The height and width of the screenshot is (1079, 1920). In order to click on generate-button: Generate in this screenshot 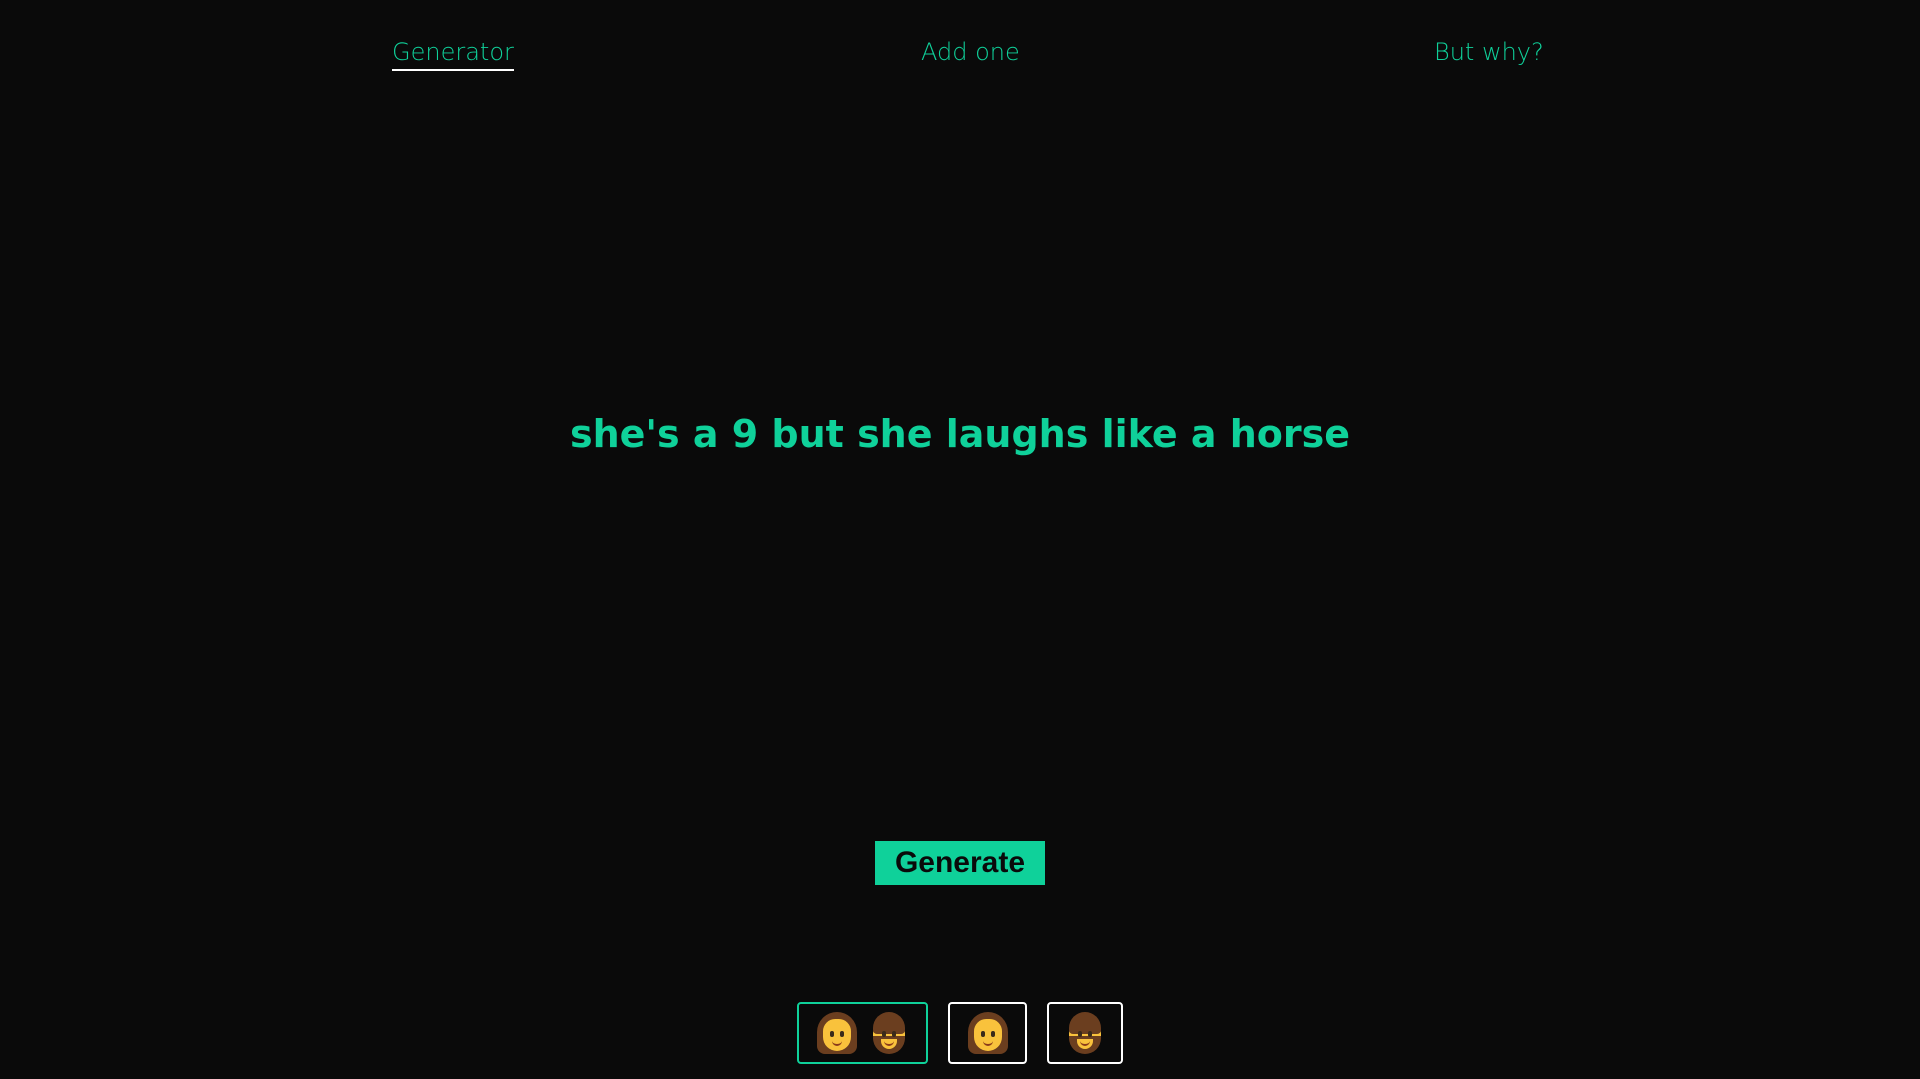, I will do `click(960, 863)`.